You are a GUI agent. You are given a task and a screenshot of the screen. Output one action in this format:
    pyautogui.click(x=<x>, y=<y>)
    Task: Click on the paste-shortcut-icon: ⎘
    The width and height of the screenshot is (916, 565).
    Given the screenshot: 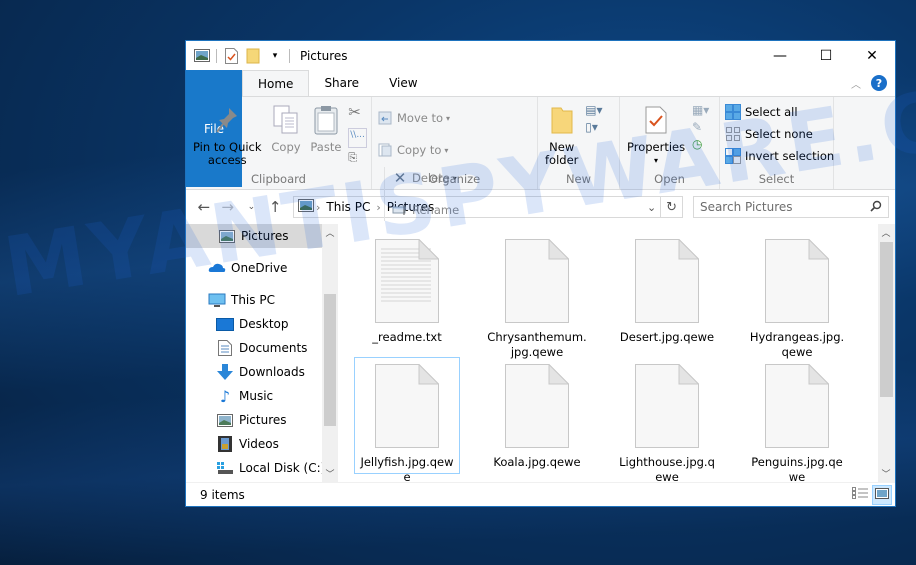 What is the action you would take?
    pyautogui.click(x=357, y=161)
    